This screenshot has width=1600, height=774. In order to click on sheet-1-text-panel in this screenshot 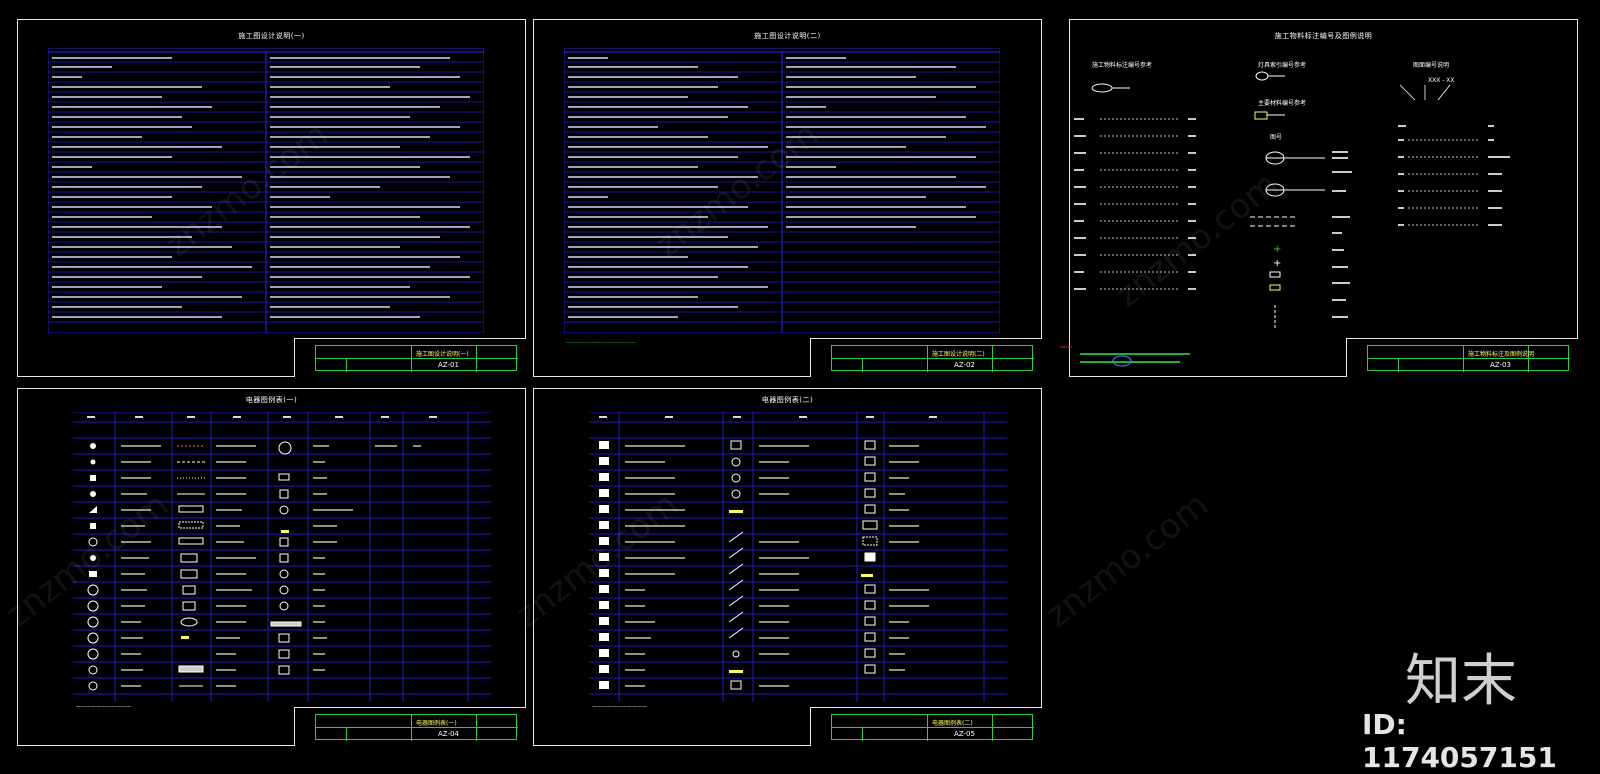, I will do `click(266, 190)`.